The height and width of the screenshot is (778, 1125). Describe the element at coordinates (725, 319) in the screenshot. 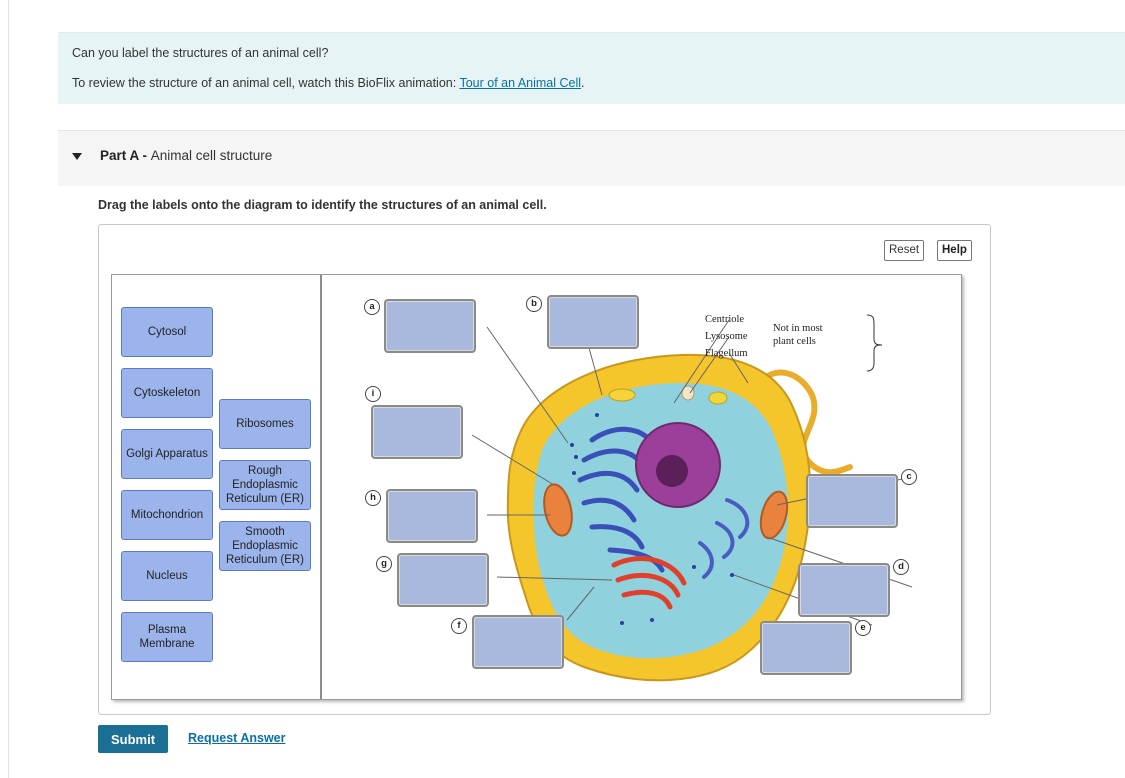

I see `centriole-annotation: Centriole` at that location.